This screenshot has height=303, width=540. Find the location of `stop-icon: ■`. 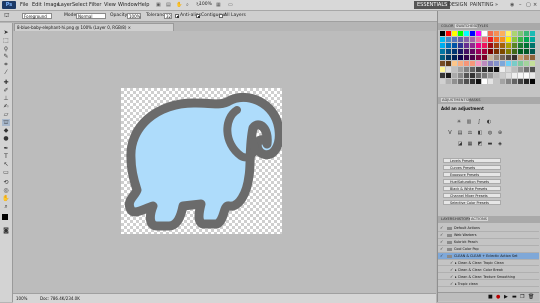

stop-icon: ■ is located at coordinates (490, 297).